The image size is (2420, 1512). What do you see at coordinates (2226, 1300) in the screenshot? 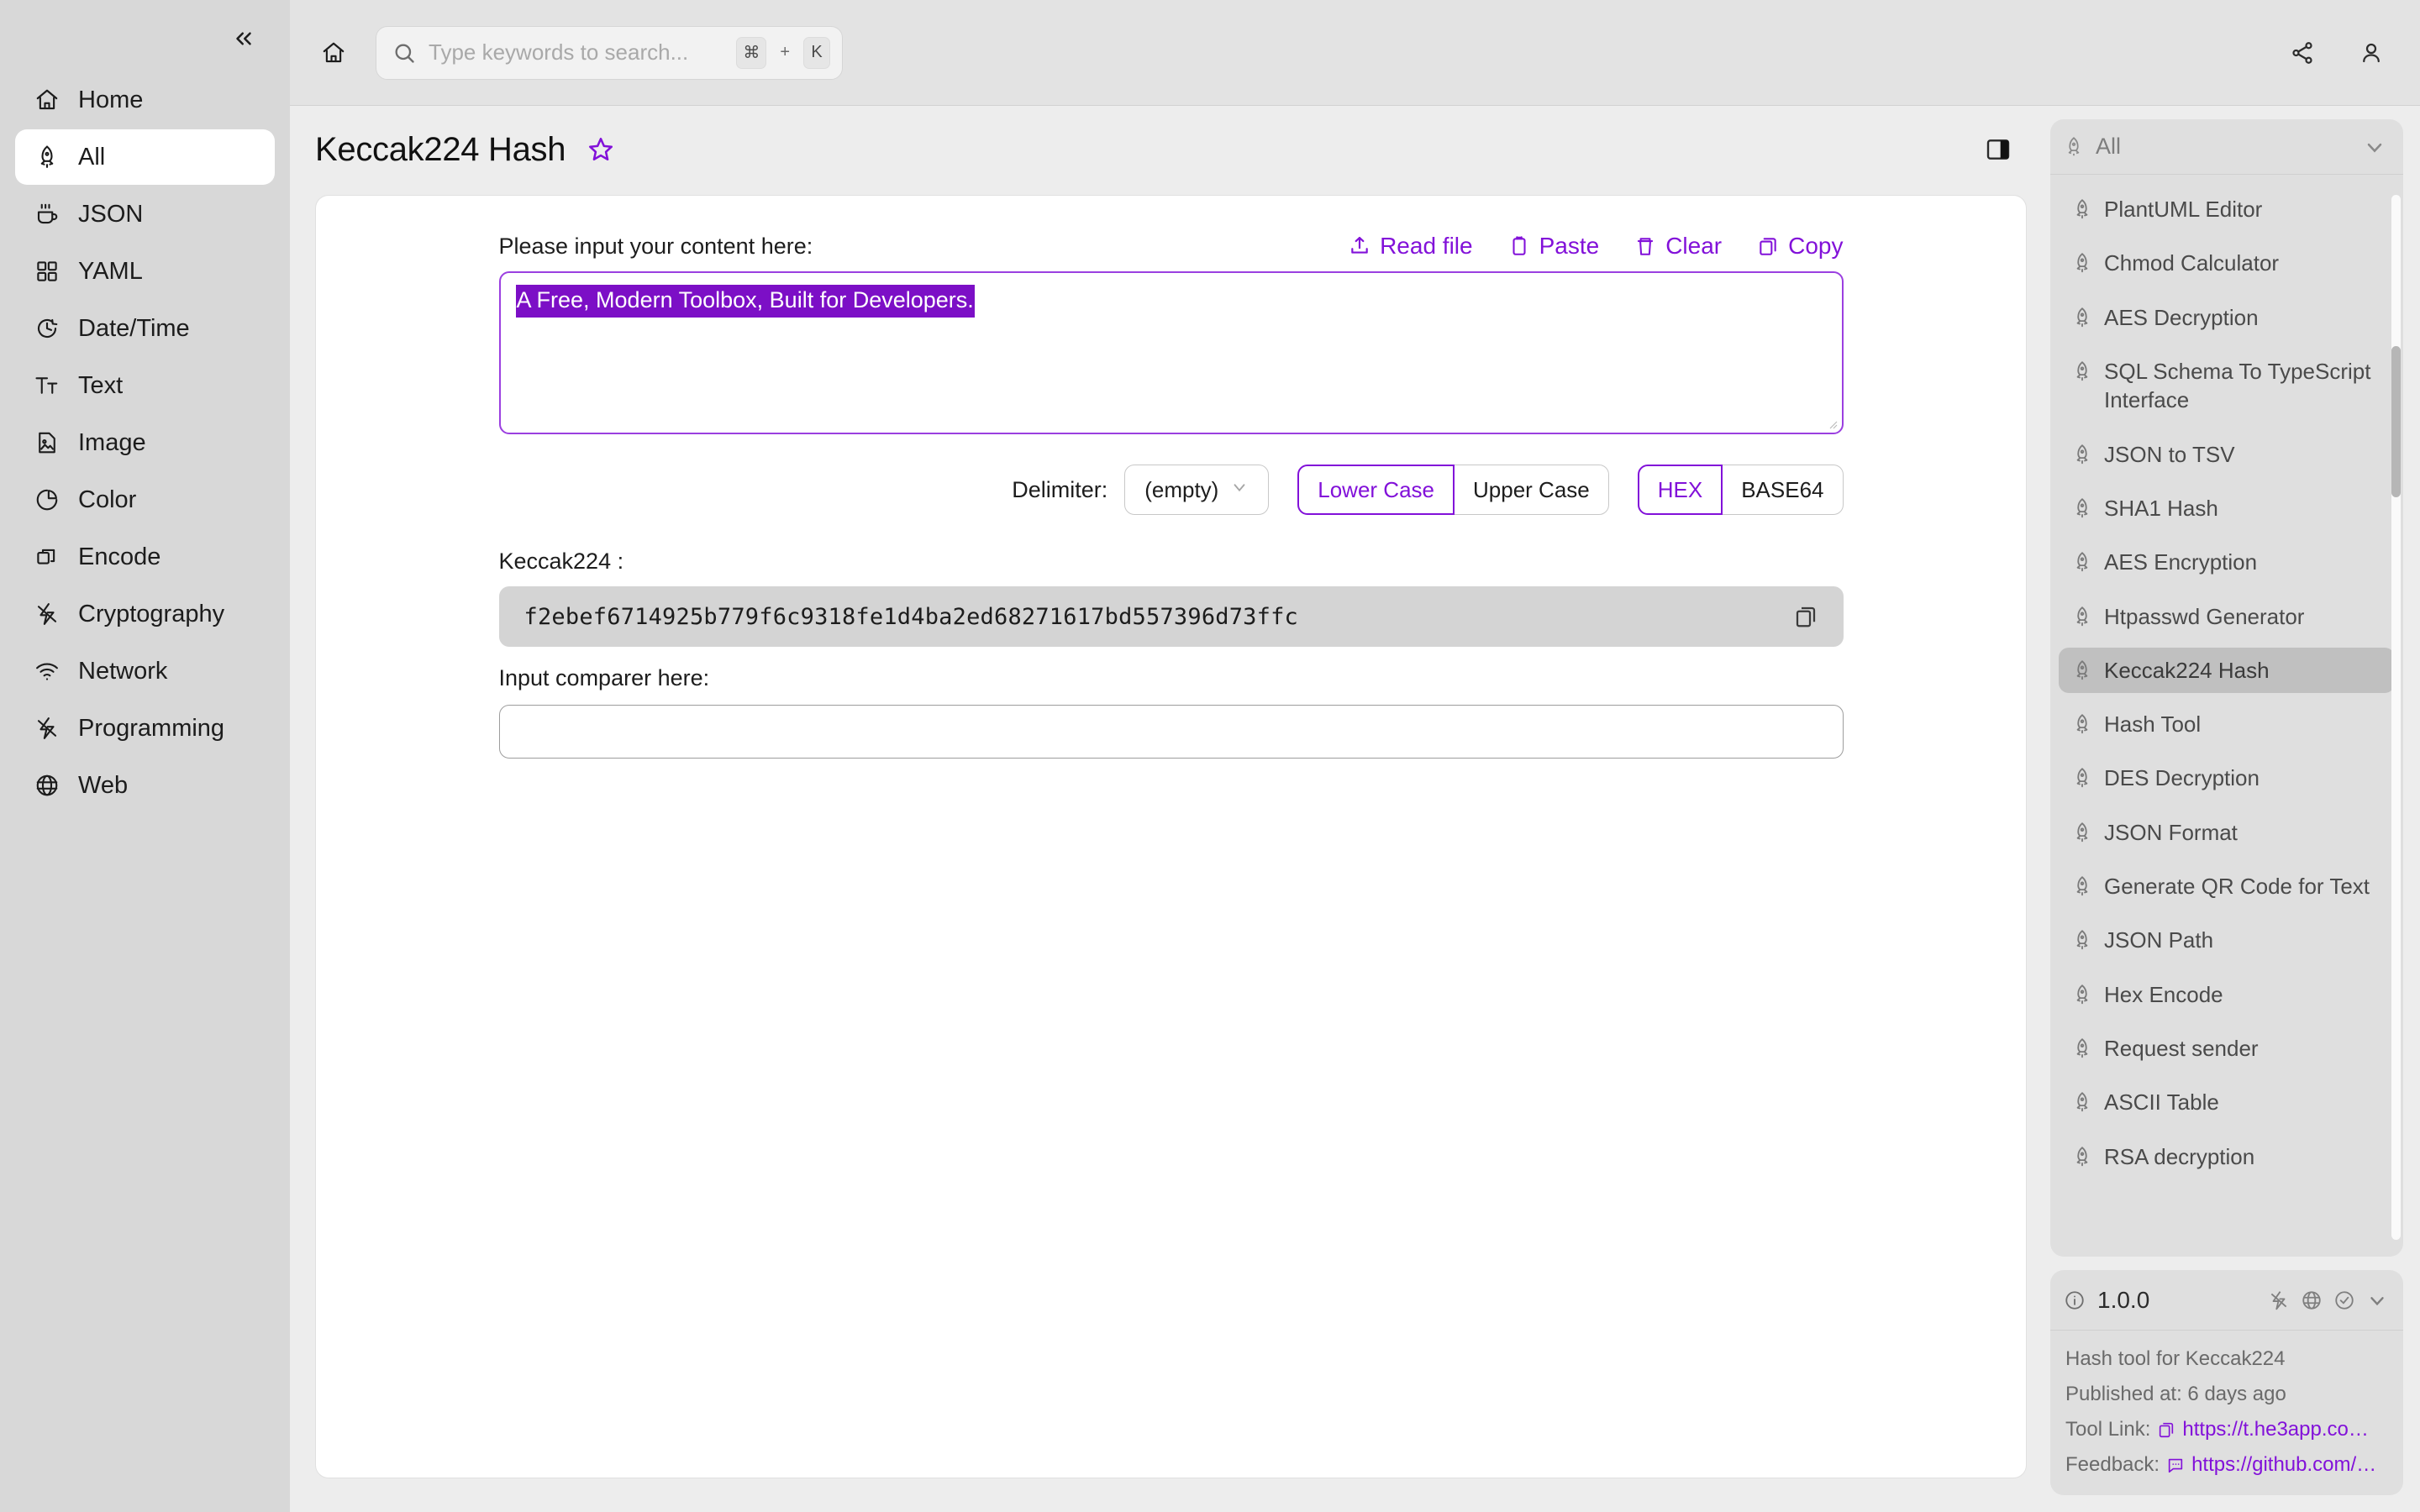
I see `info-panel-header: 1.0.0` at bounding box center [2226, 1300].